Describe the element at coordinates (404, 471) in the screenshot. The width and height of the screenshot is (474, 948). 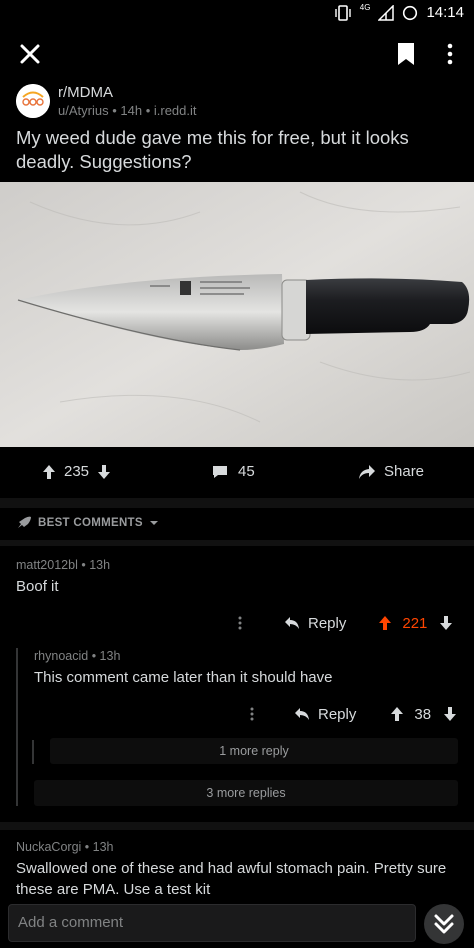
I see `share-label: Share` at that location.